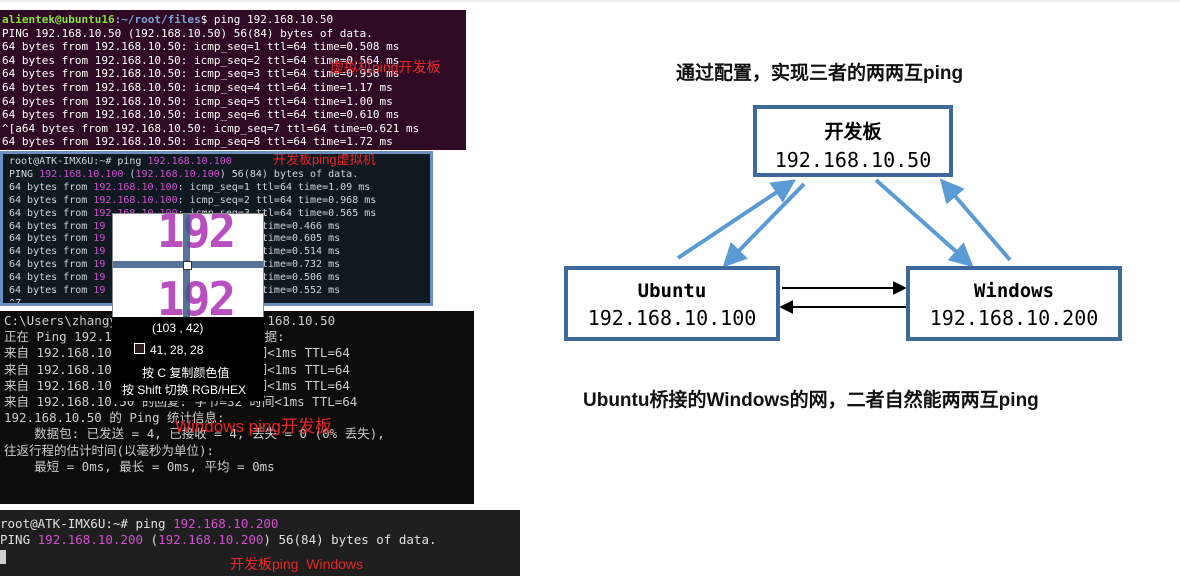 The width and height of the screenshot is (1180, 585). I want to click on node-dev-board: 开发板 192.168.10.50, so click(853, 141).